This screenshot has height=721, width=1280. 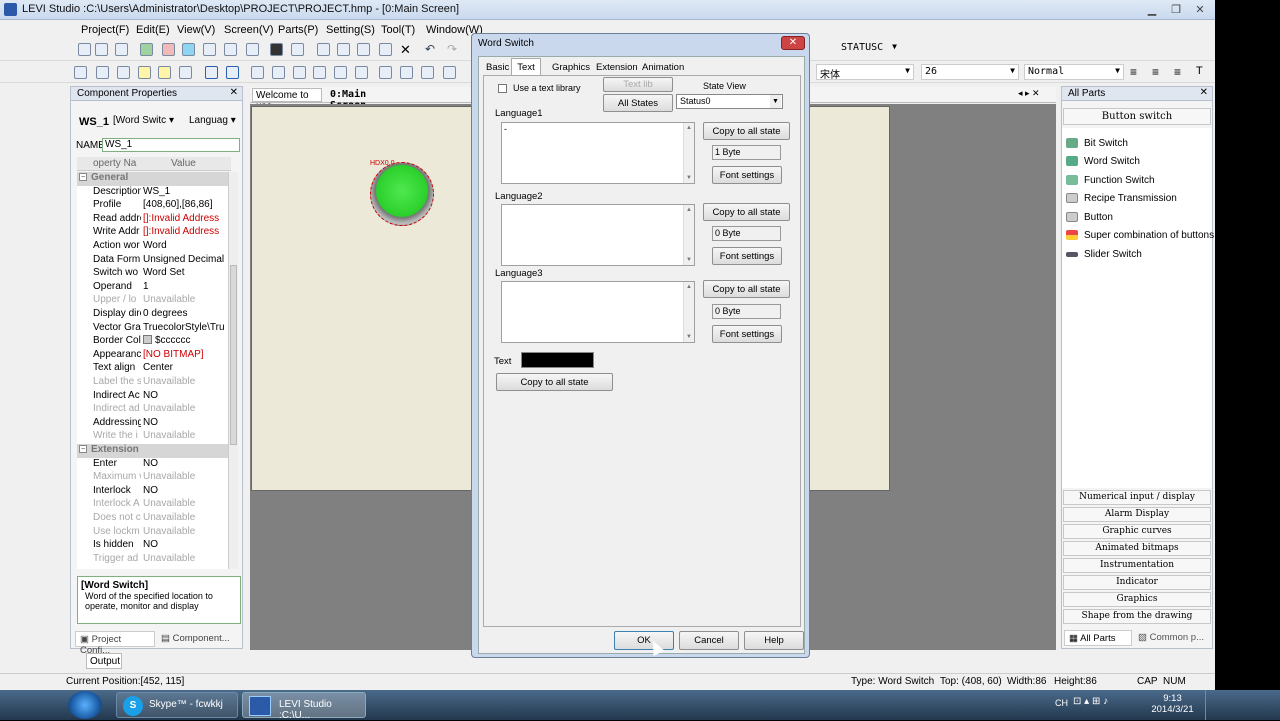 What do you see at coordinates (154, 424) in the screenshot?
I see `property-row: Addressing NO` at bounding box center [154, 424].